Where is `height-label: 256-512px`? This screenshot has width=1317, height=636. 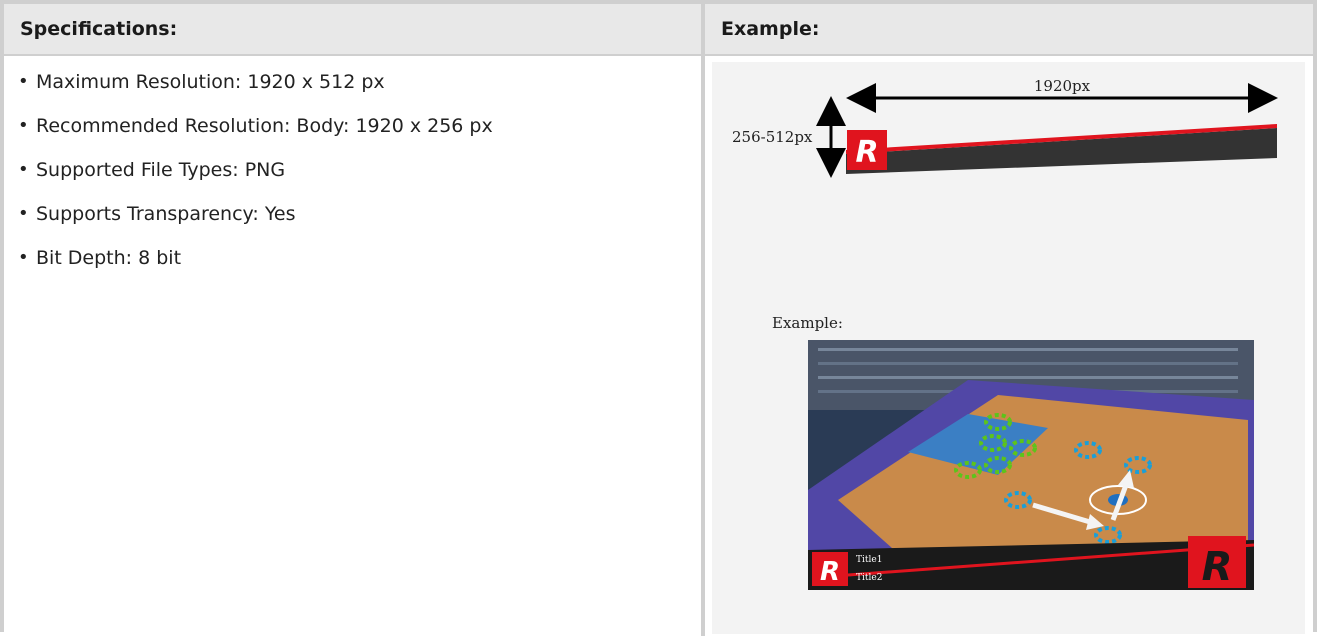 height-label: 256-512px is located at coordinates (772, 137).